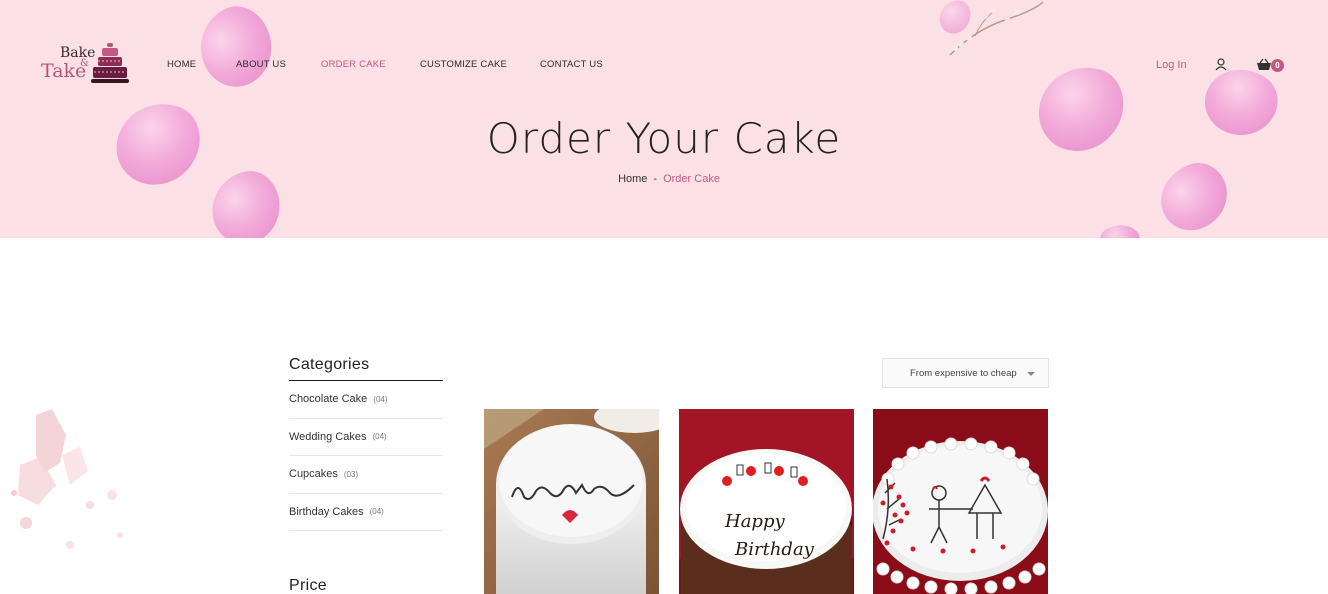 The height and width of the screenshot is (594, 1328). I want to click on product-card: Happy Birthday, so click(766, 501).